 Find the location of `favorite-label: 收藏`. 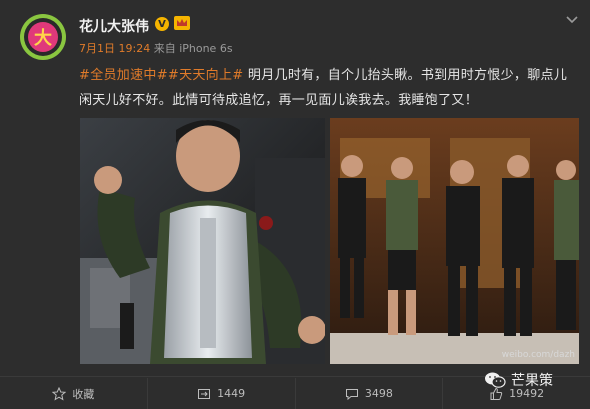

favorite-label: 收藏 is located at coordinates (83, 394).